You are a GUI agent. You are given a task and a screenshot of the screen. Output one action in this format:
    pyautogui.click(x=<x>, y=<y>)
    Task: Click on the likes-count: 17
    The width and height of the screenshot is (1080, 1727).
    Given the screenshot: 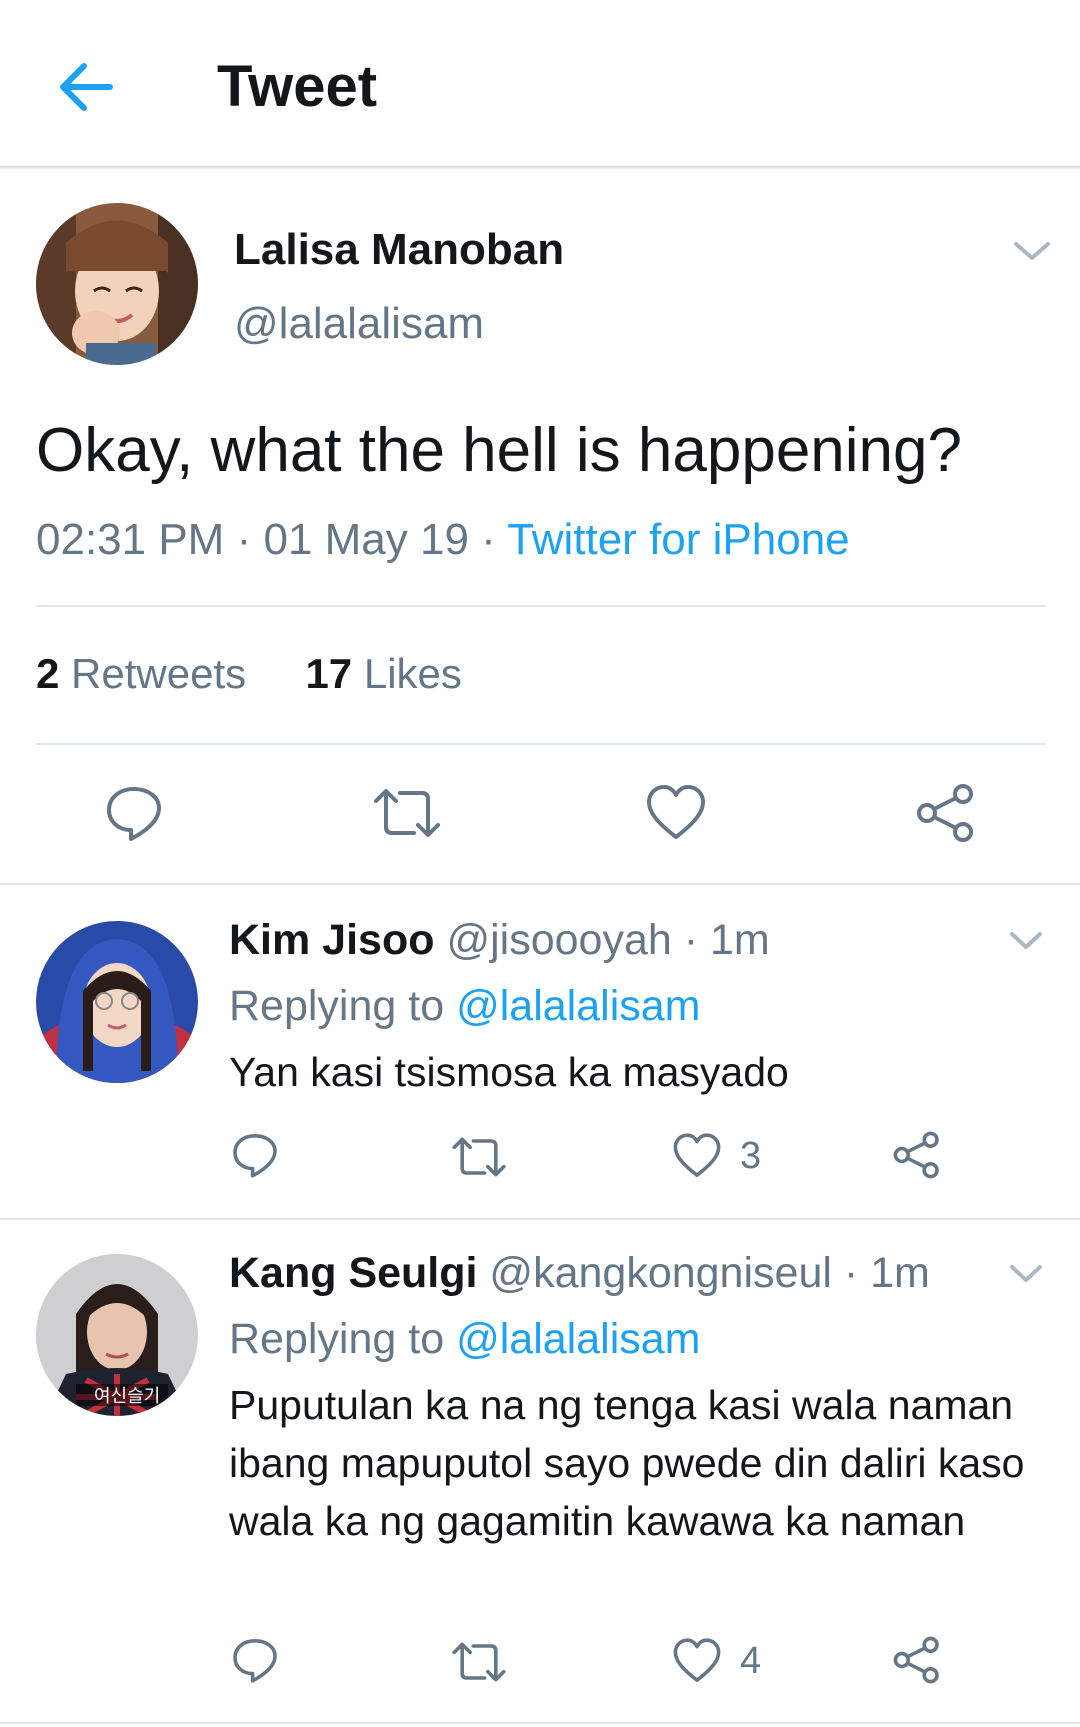 What is the action you would take?
    pyautogui.click(x=329, y=673)
    